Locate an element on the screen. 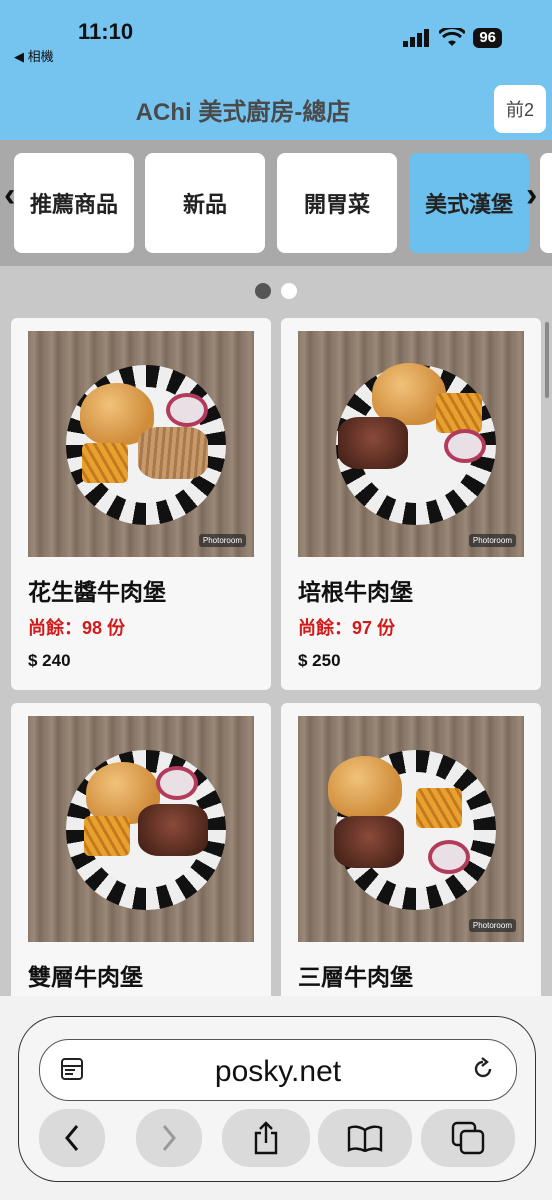 The width and height of the screenshot is (552, 1200). wifi-icon is located at coordinates (452, 37).